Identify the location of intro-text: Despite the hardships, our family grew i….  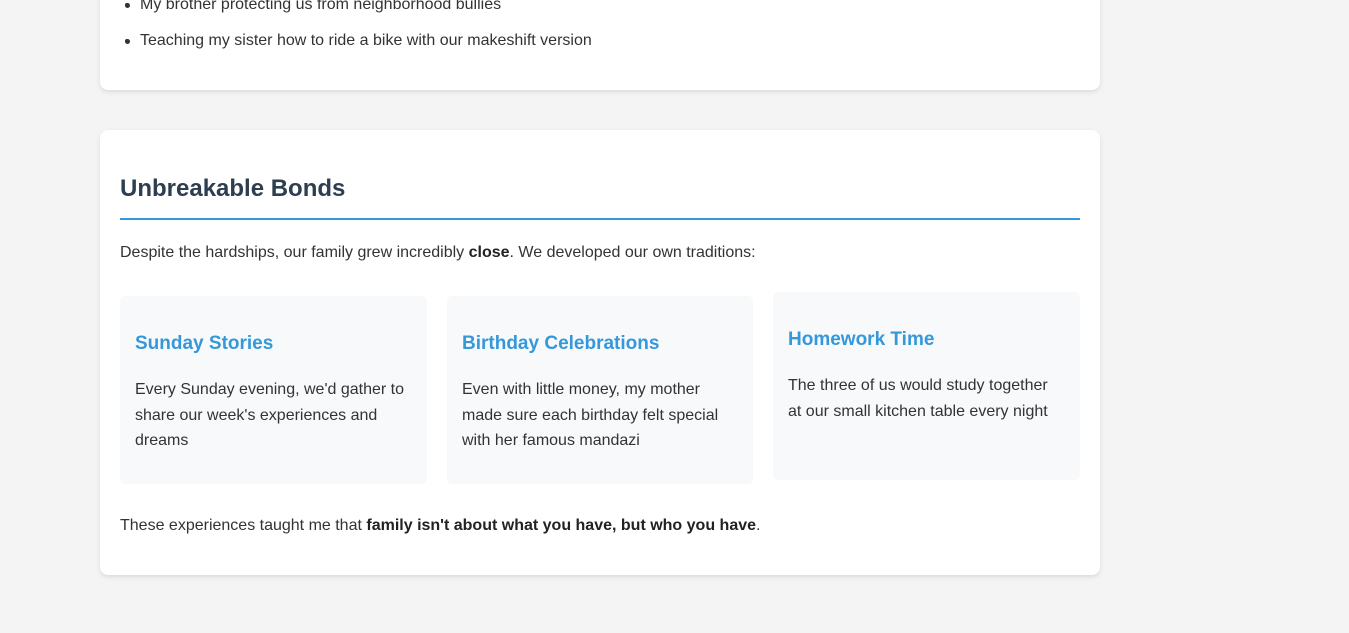
(294, 252).